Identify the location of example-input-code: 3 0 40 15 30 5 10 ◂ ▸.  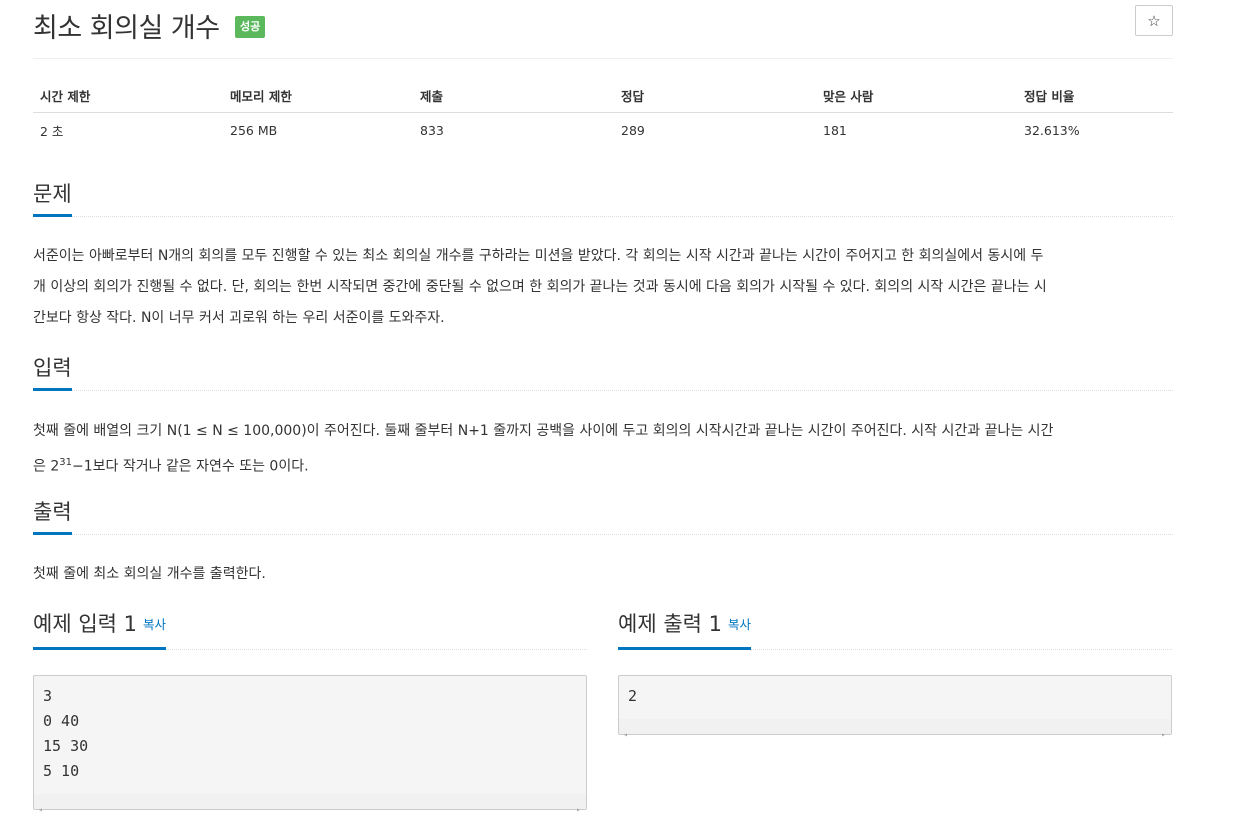
(310, 744).